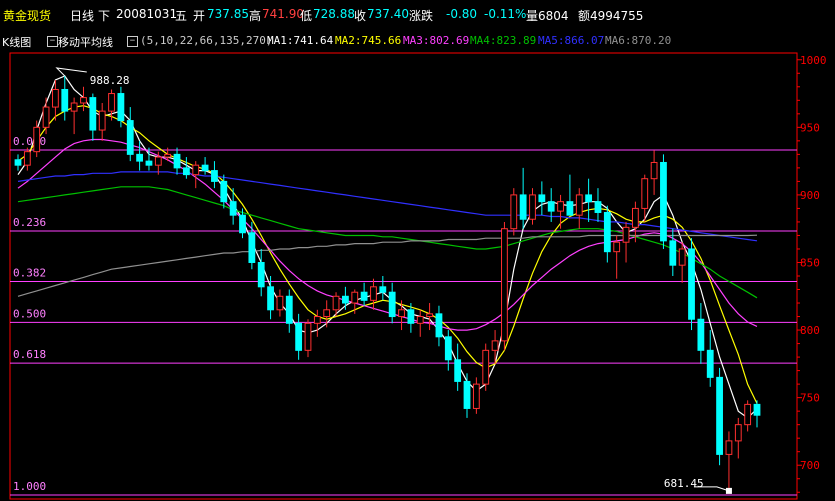  I want to click on fib-level-label: 0.500, so click(29, 313).